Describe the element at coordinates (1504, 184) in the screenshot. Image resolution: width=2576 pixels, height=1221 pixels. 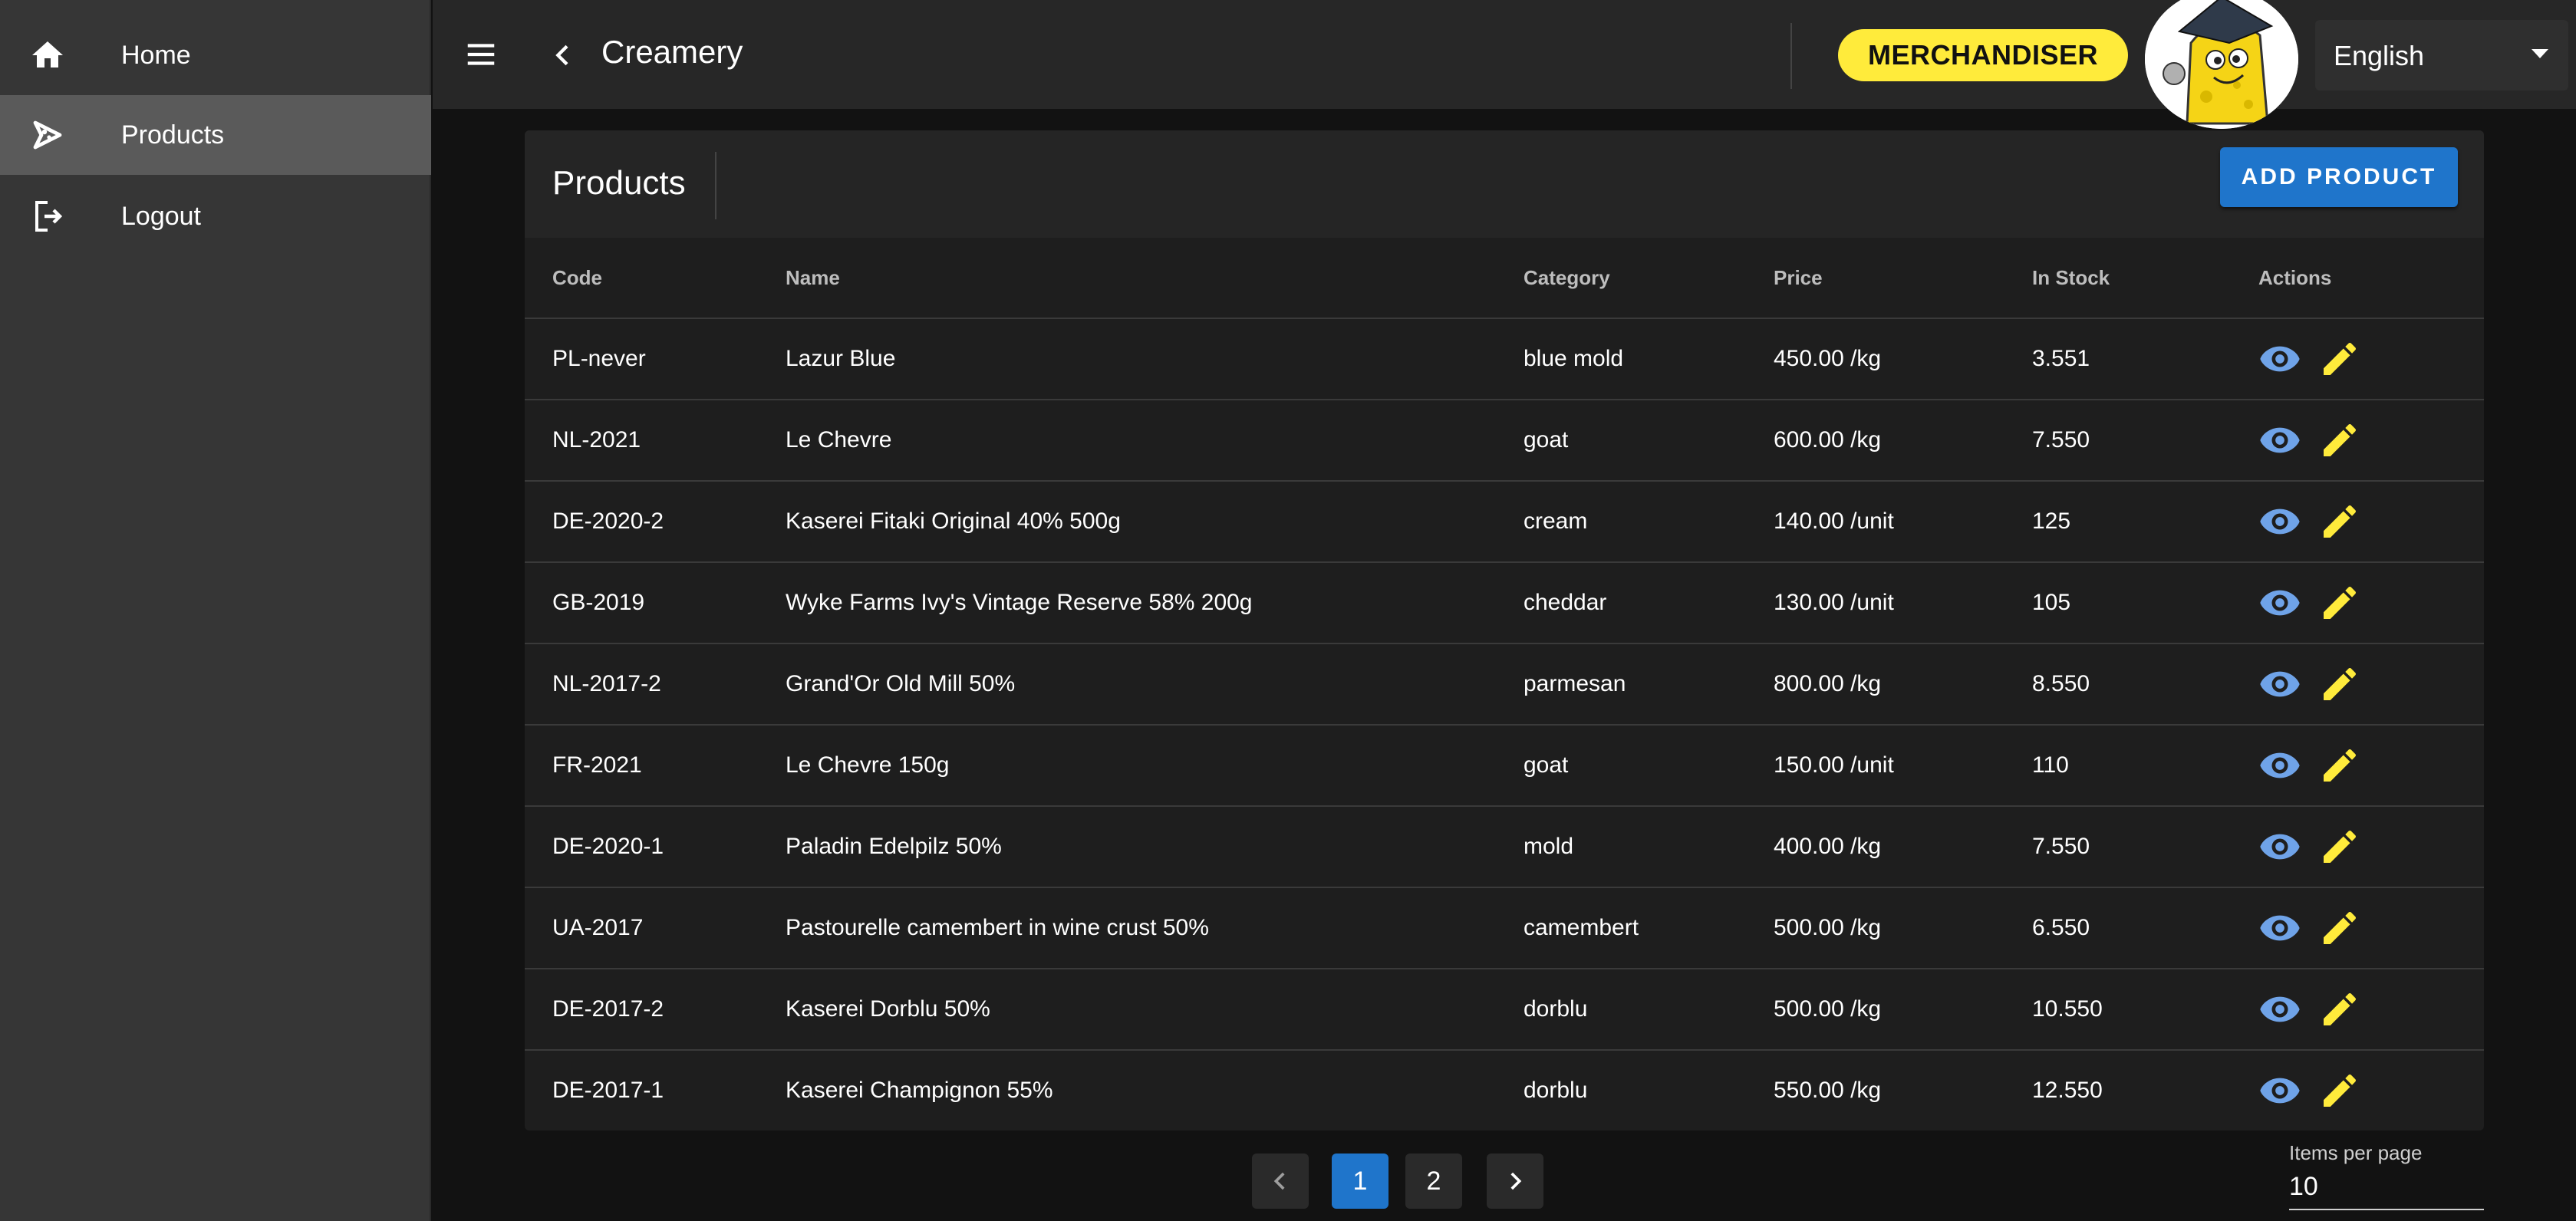
I see `card-header: Products ADD PRODUCT` at that location.